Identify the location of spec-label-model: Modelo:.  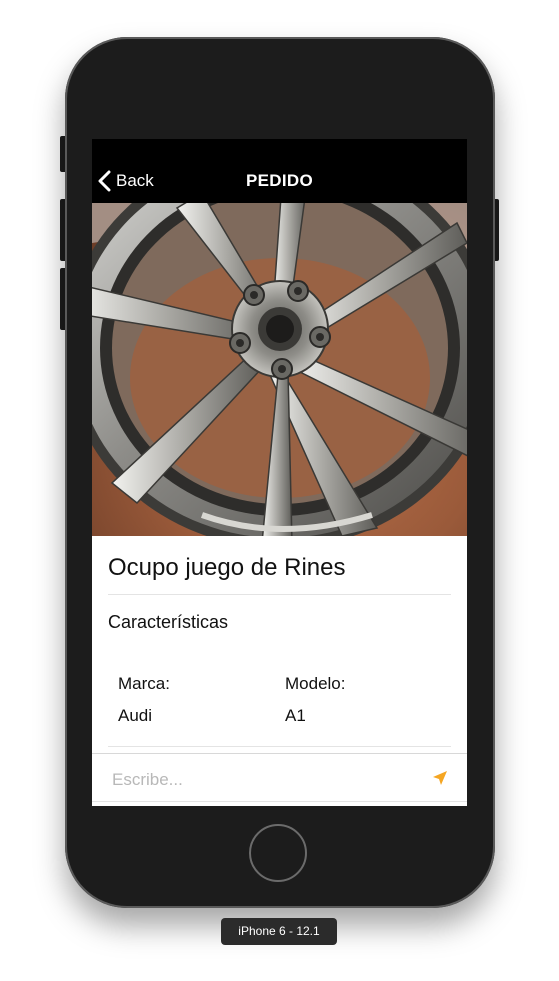
(315, 683).